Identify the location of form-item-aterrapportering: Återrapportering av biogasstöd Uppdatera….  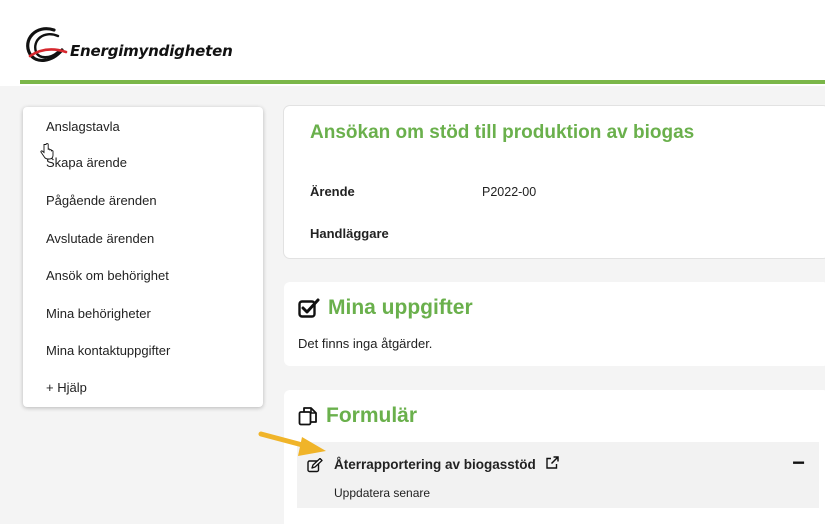
(558, 475).